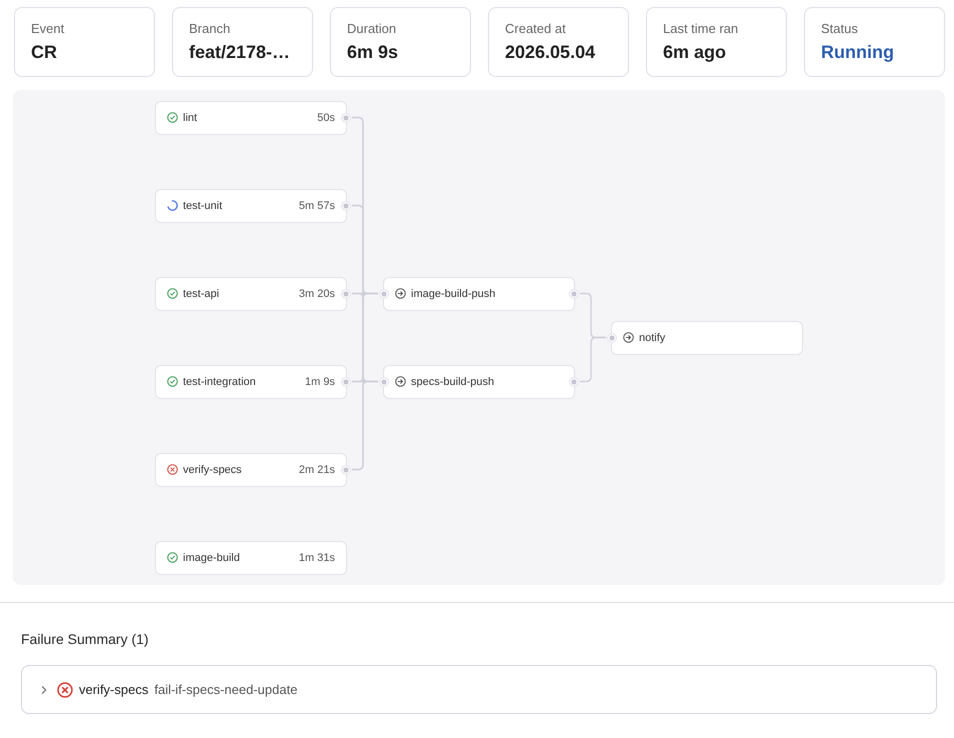  I want to click on job-duration: 5m 57s, so click(316, 206).